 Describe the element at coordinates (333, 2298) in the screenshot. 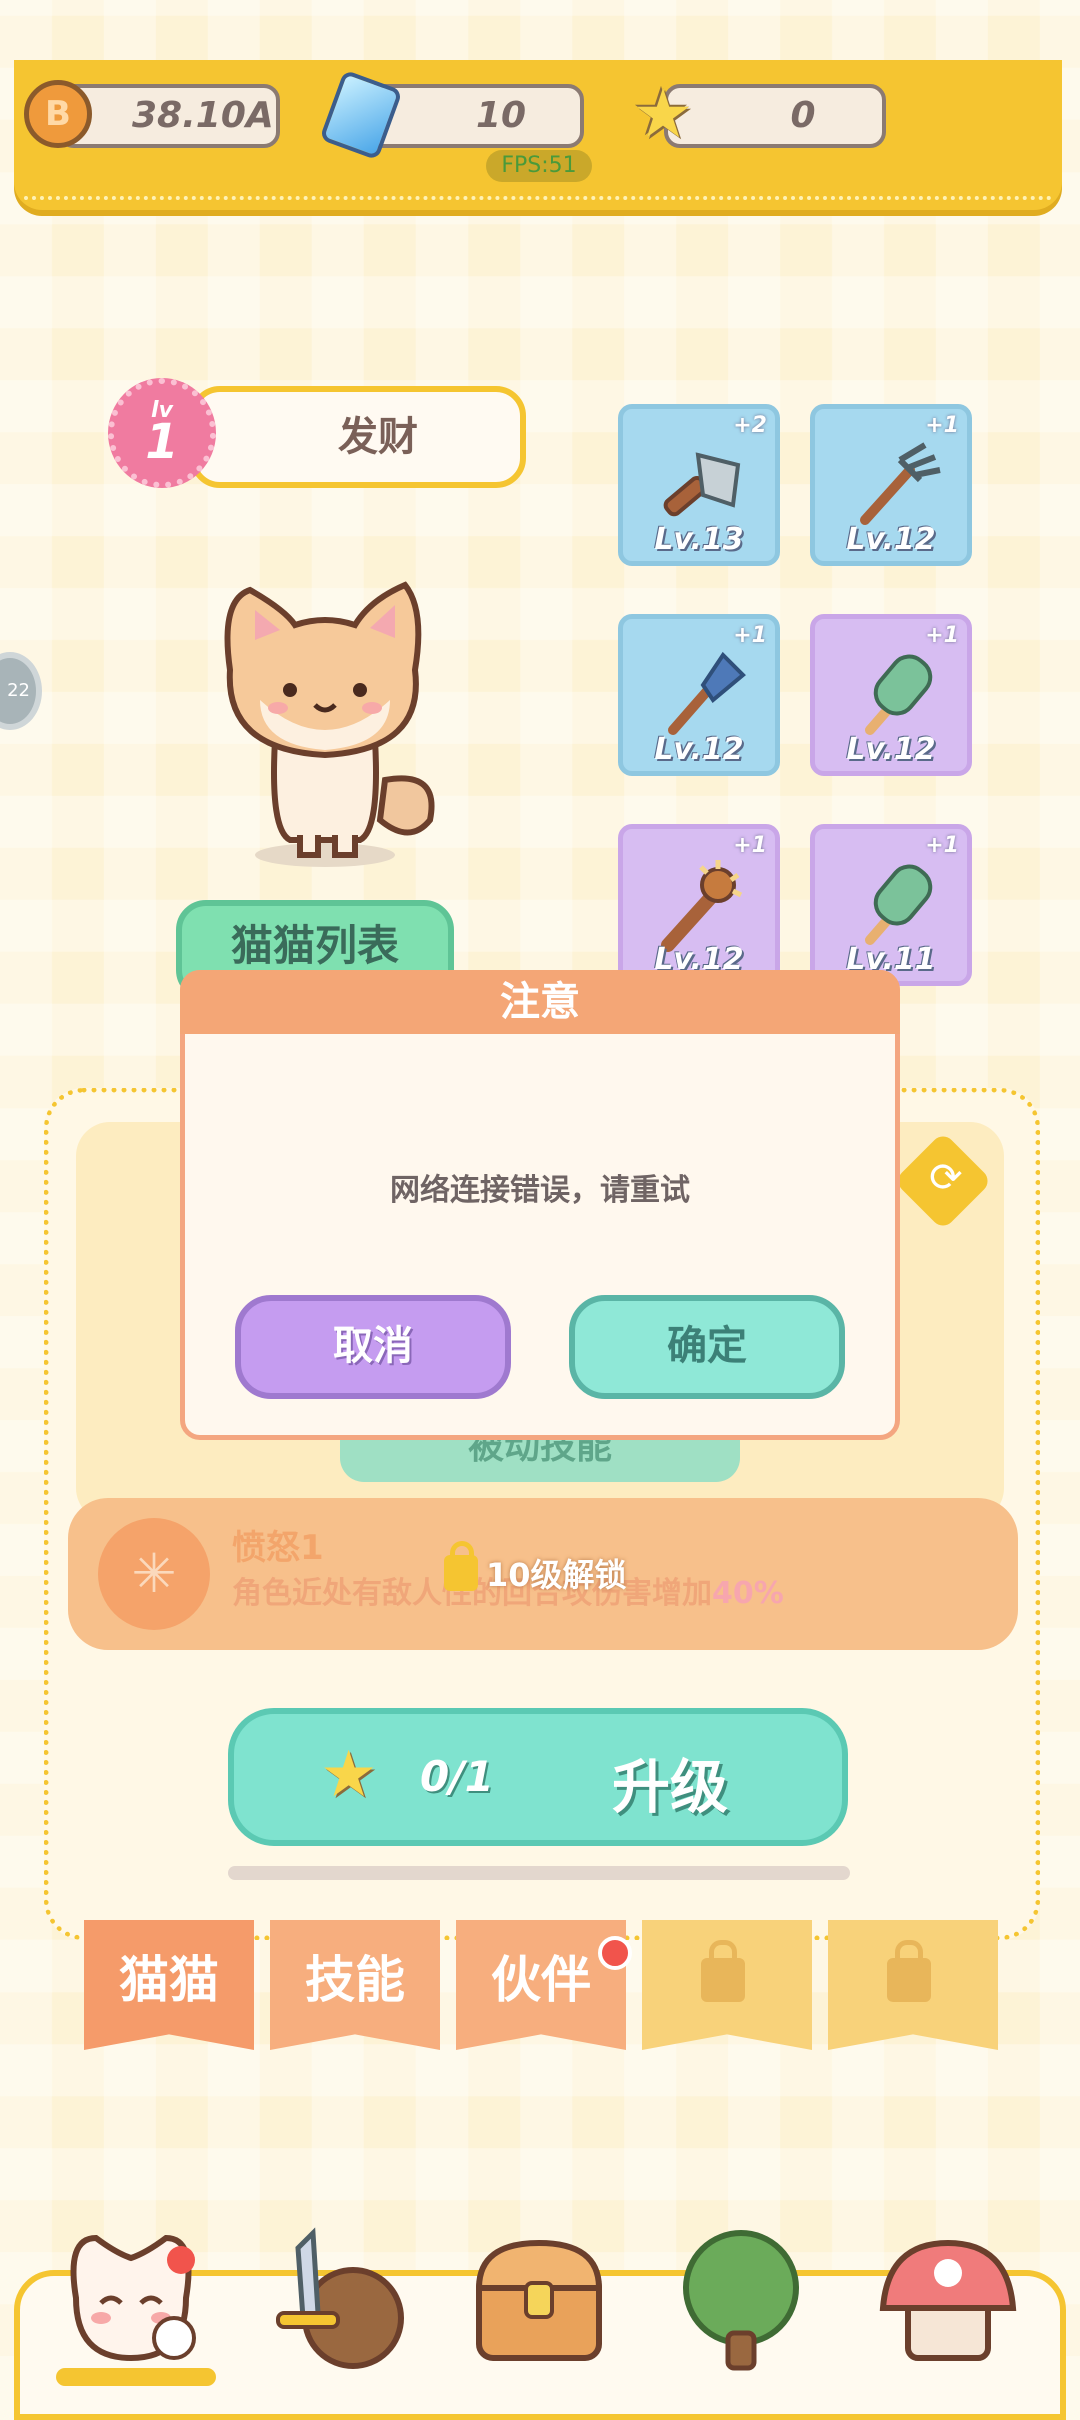

I see `nav-battle-icon` at that location.